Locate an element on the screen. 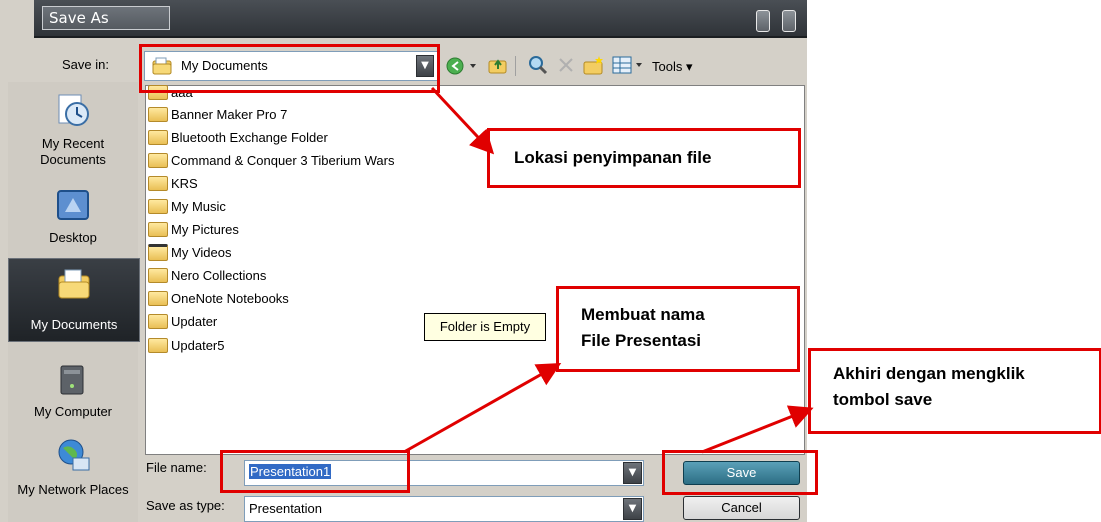  arrow-location is located at coordinates (462, 120).